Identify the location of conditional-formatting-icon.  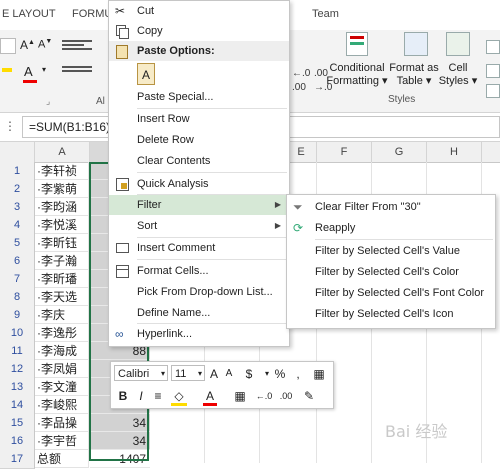
(357, 44).